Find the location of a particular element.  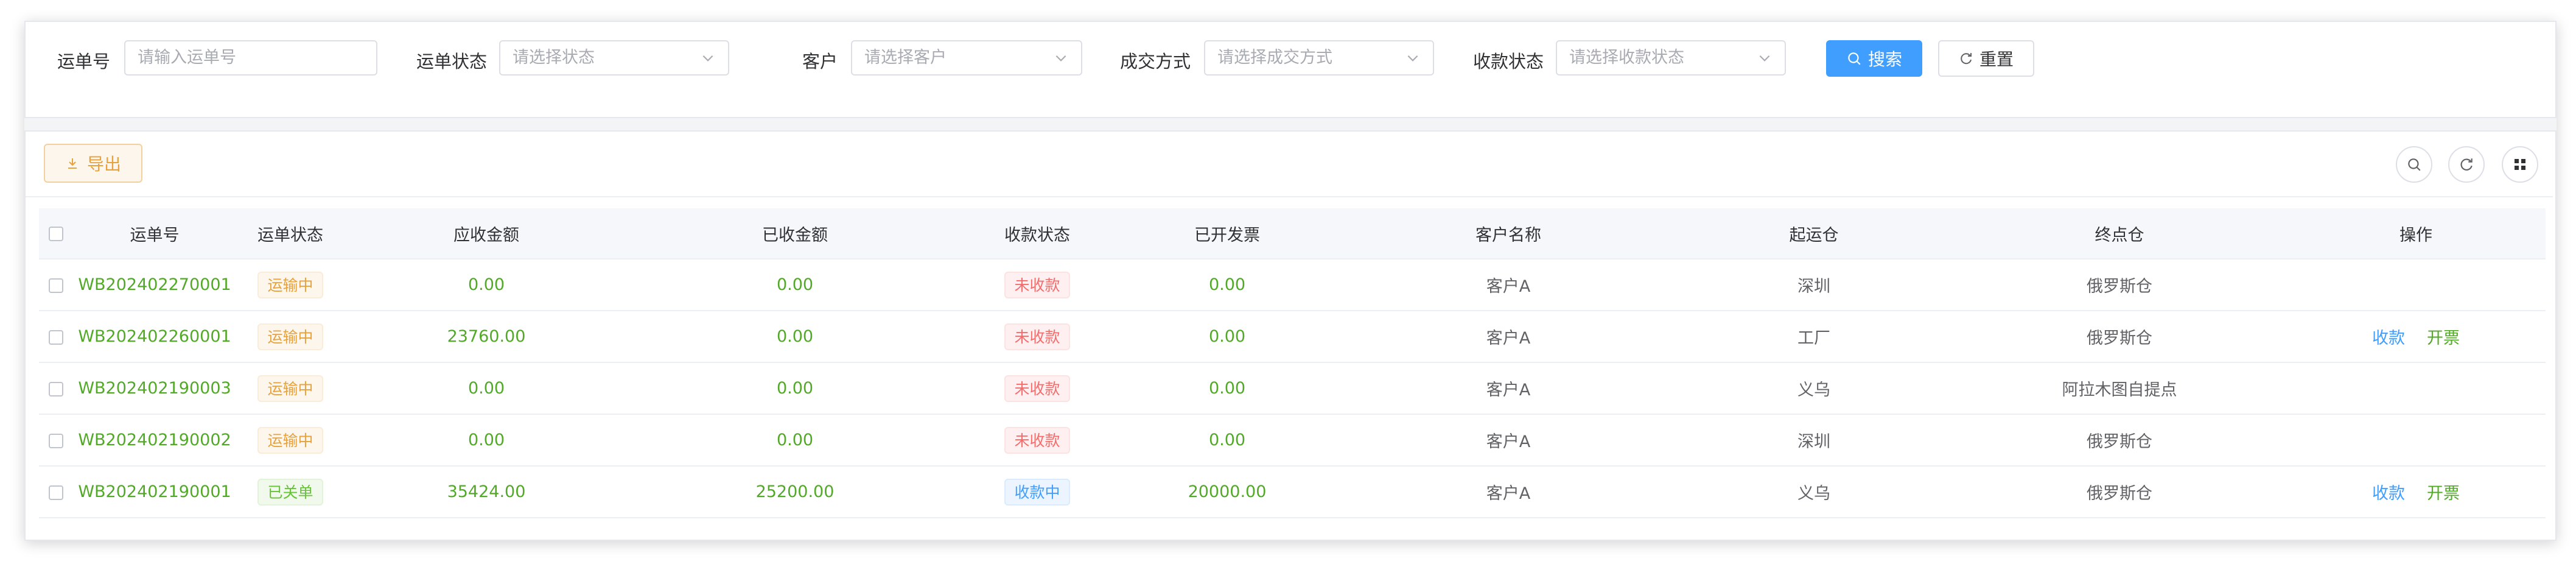

payment-status-select: 请选择收款状态 is located at coordinates (1671, 58).